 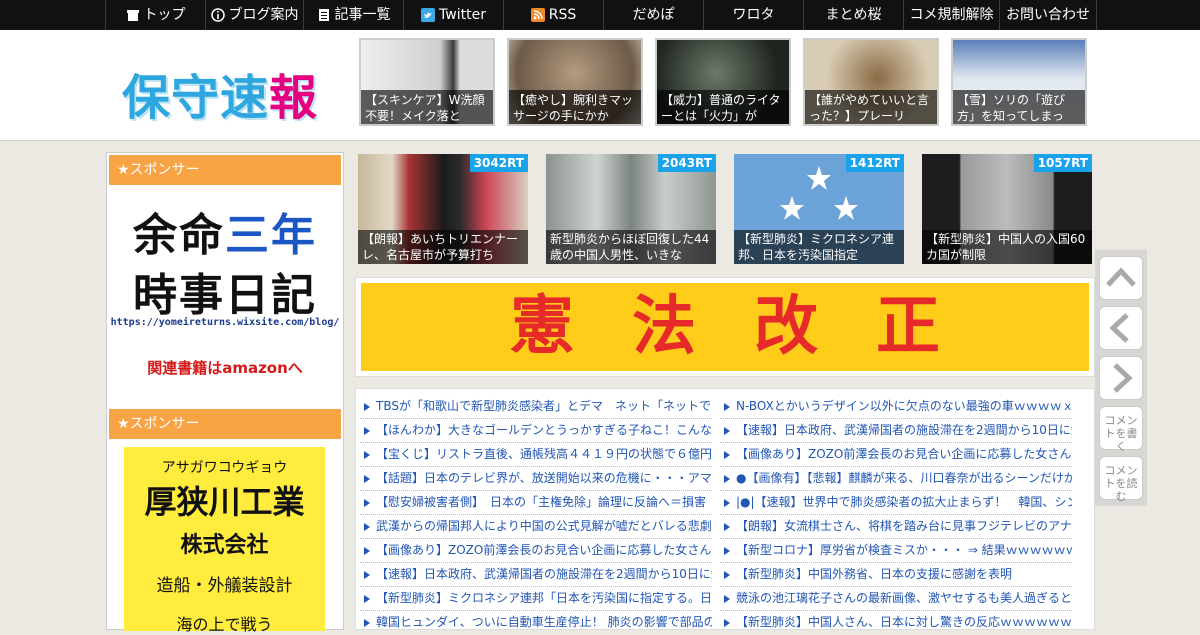 I want to click on chevron-right-icon, so click(x=1123, y=378).